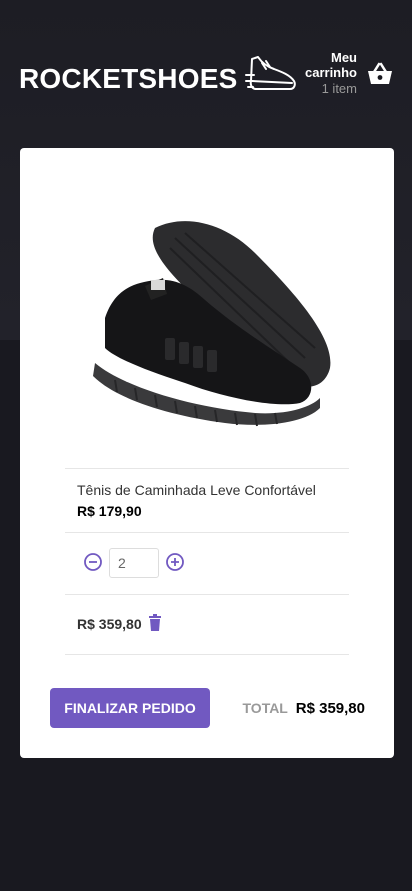  What do you see at coordinates (265, 708) in the screenshot?
I see `total-label: TOTAL` at bounding box center [265, 708].